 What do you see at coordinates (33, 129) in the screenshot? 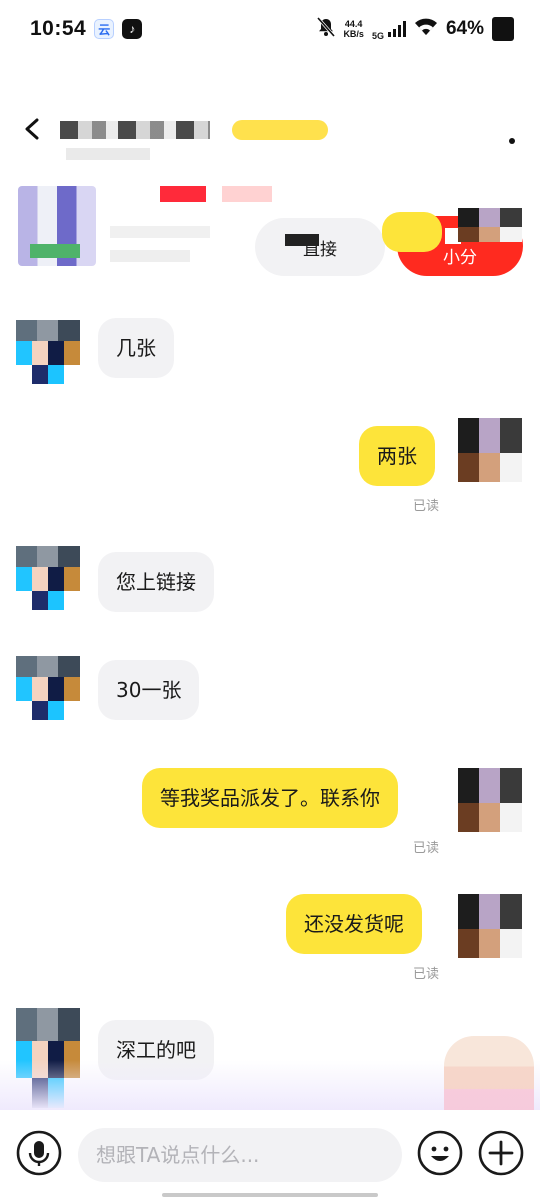
I see `back-arrow-icon` at bounding box center [33, 129].